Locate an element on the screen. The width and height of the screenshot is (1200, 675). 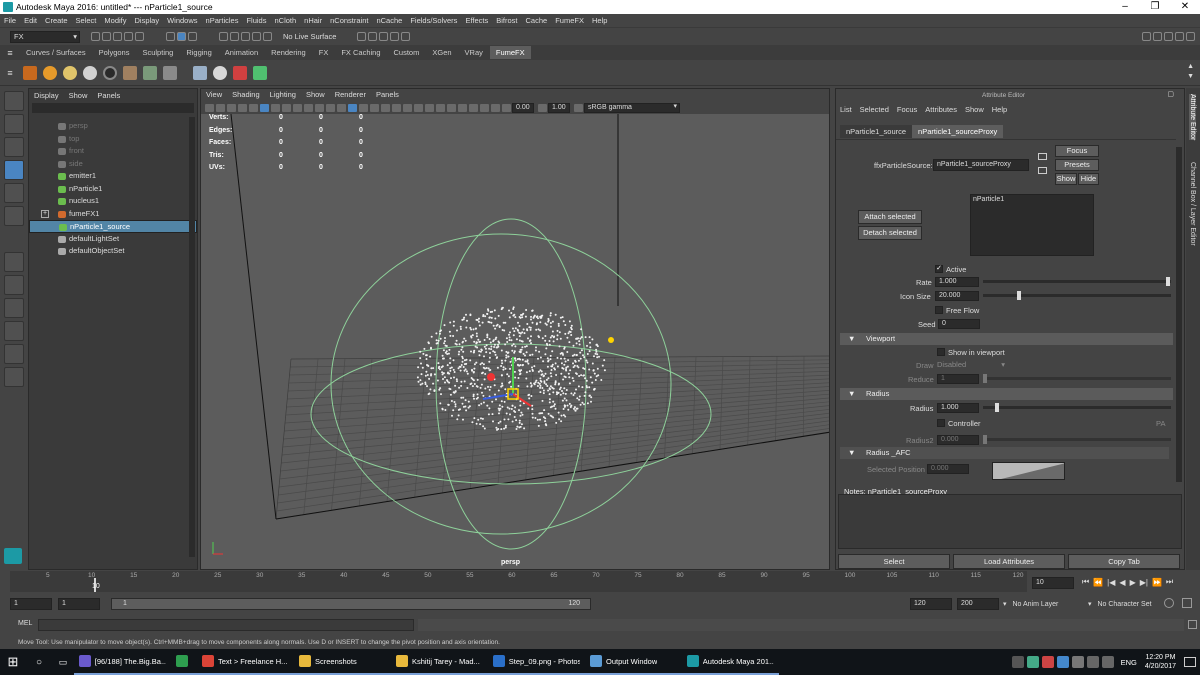
panels-icon is located at coordinates (1168, 36).